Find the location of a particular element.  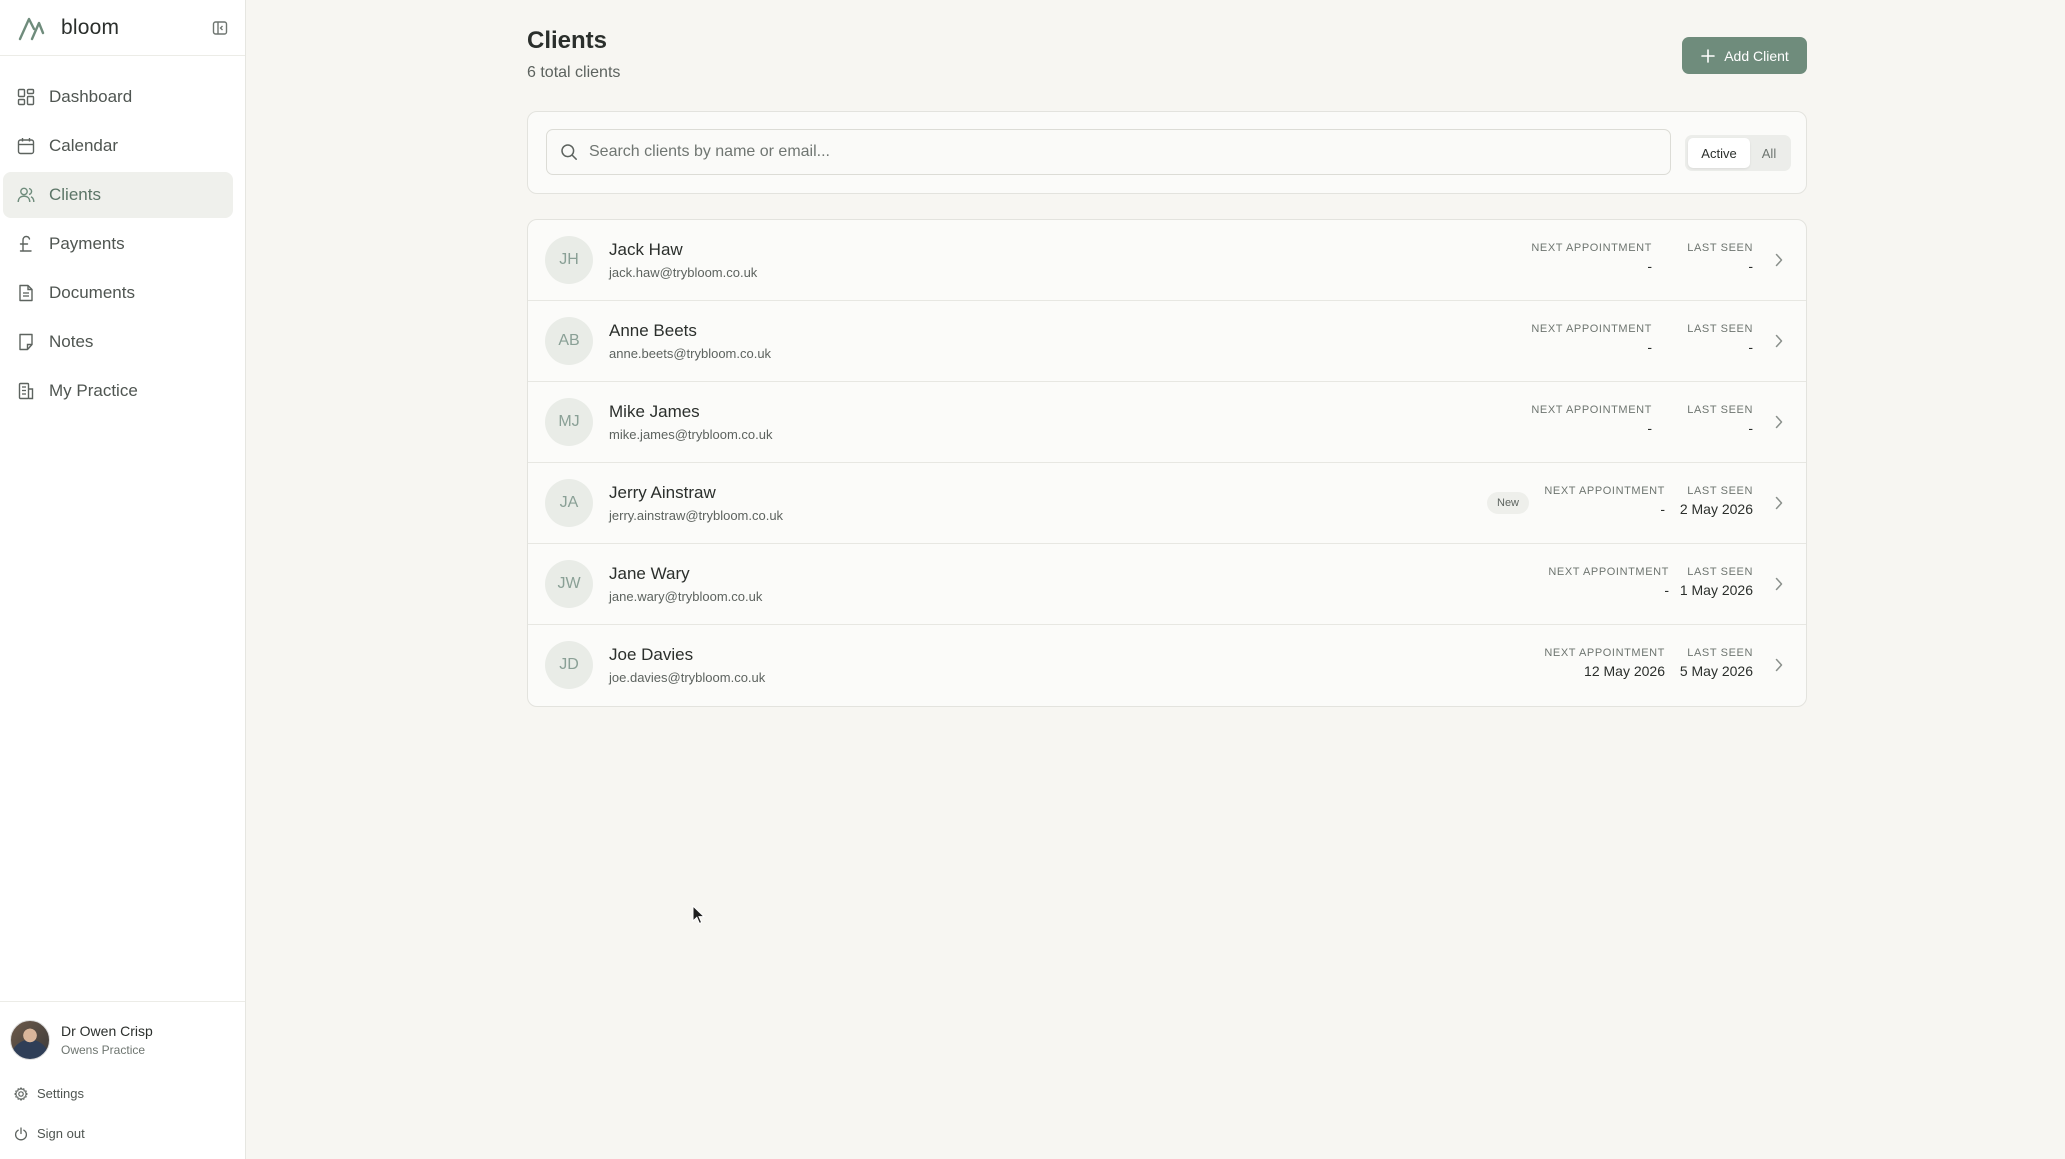

last-seen: LAST SEEN 5 May 2026 is located at coordinates (1716, 663).